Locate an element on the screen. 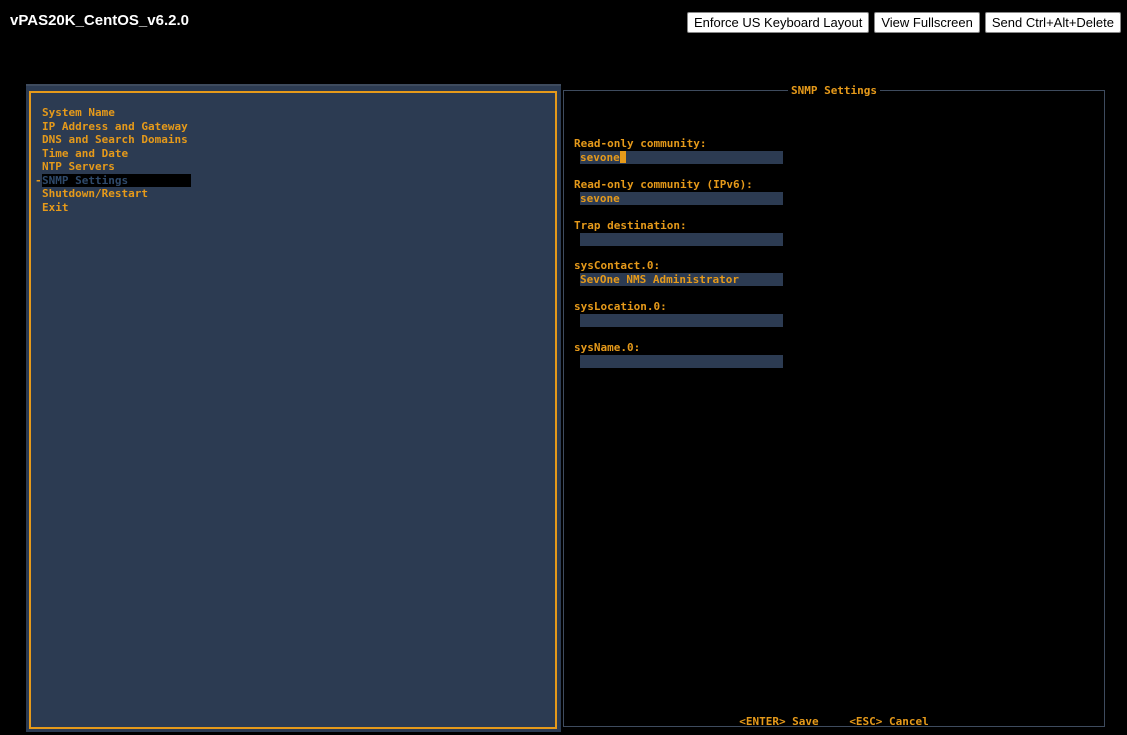 This screenshot has width=1127, height=735. save-hint: <ENTER> Save is located at coordinates (778, 721).